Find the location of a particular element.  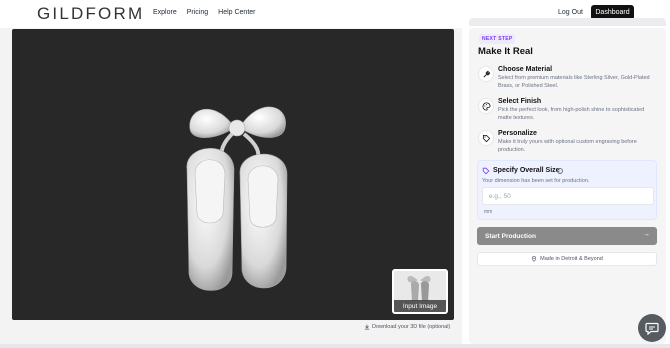

start-production-label: Start Production is located at coordinates (510, 236).